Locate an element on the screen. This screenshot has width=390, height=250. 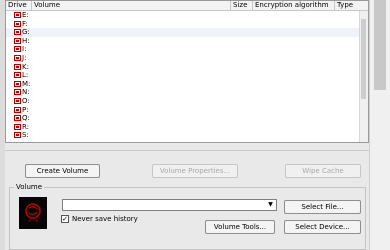
volume-group-title: Volume is located at coordinates (29, 187).